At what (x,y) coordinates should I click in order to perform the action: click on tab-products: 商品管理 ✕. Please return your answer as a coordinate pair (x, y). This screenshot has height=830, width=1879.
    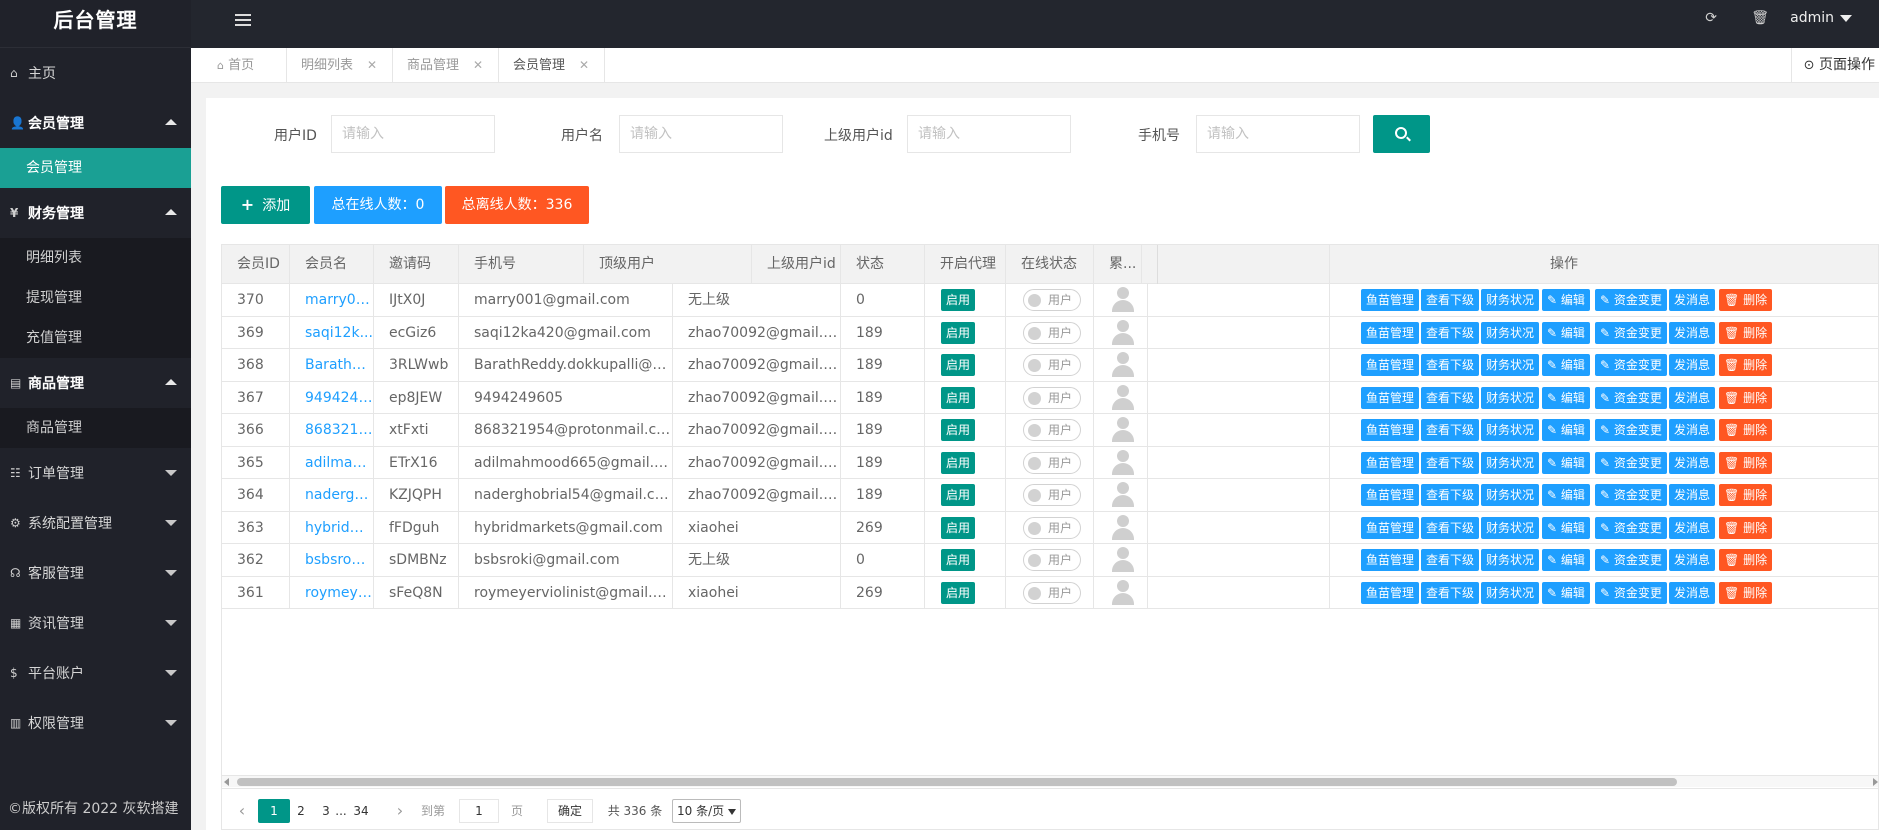
    Looking at the image, I should click on (446, 65).